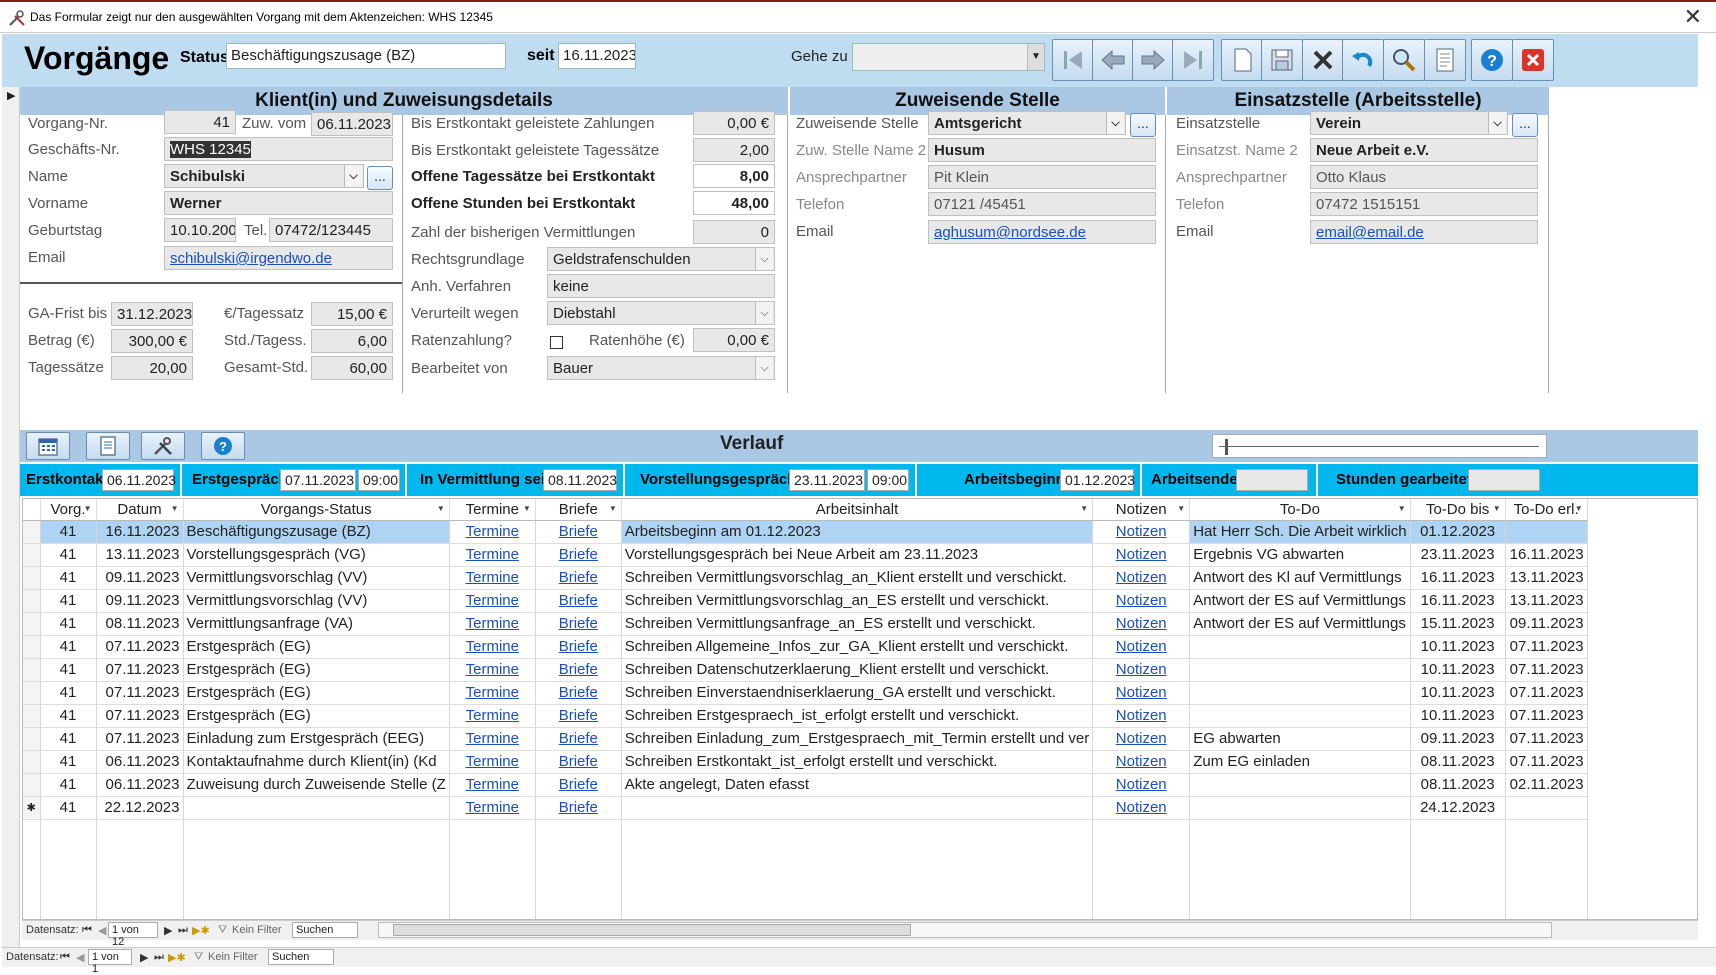 The height and width of the screenshot is (975, 1716). What do you see at coordinates (278, 203) in the screenshot?
I see `vorname-field: Werner` at bounding box center [278, 203].